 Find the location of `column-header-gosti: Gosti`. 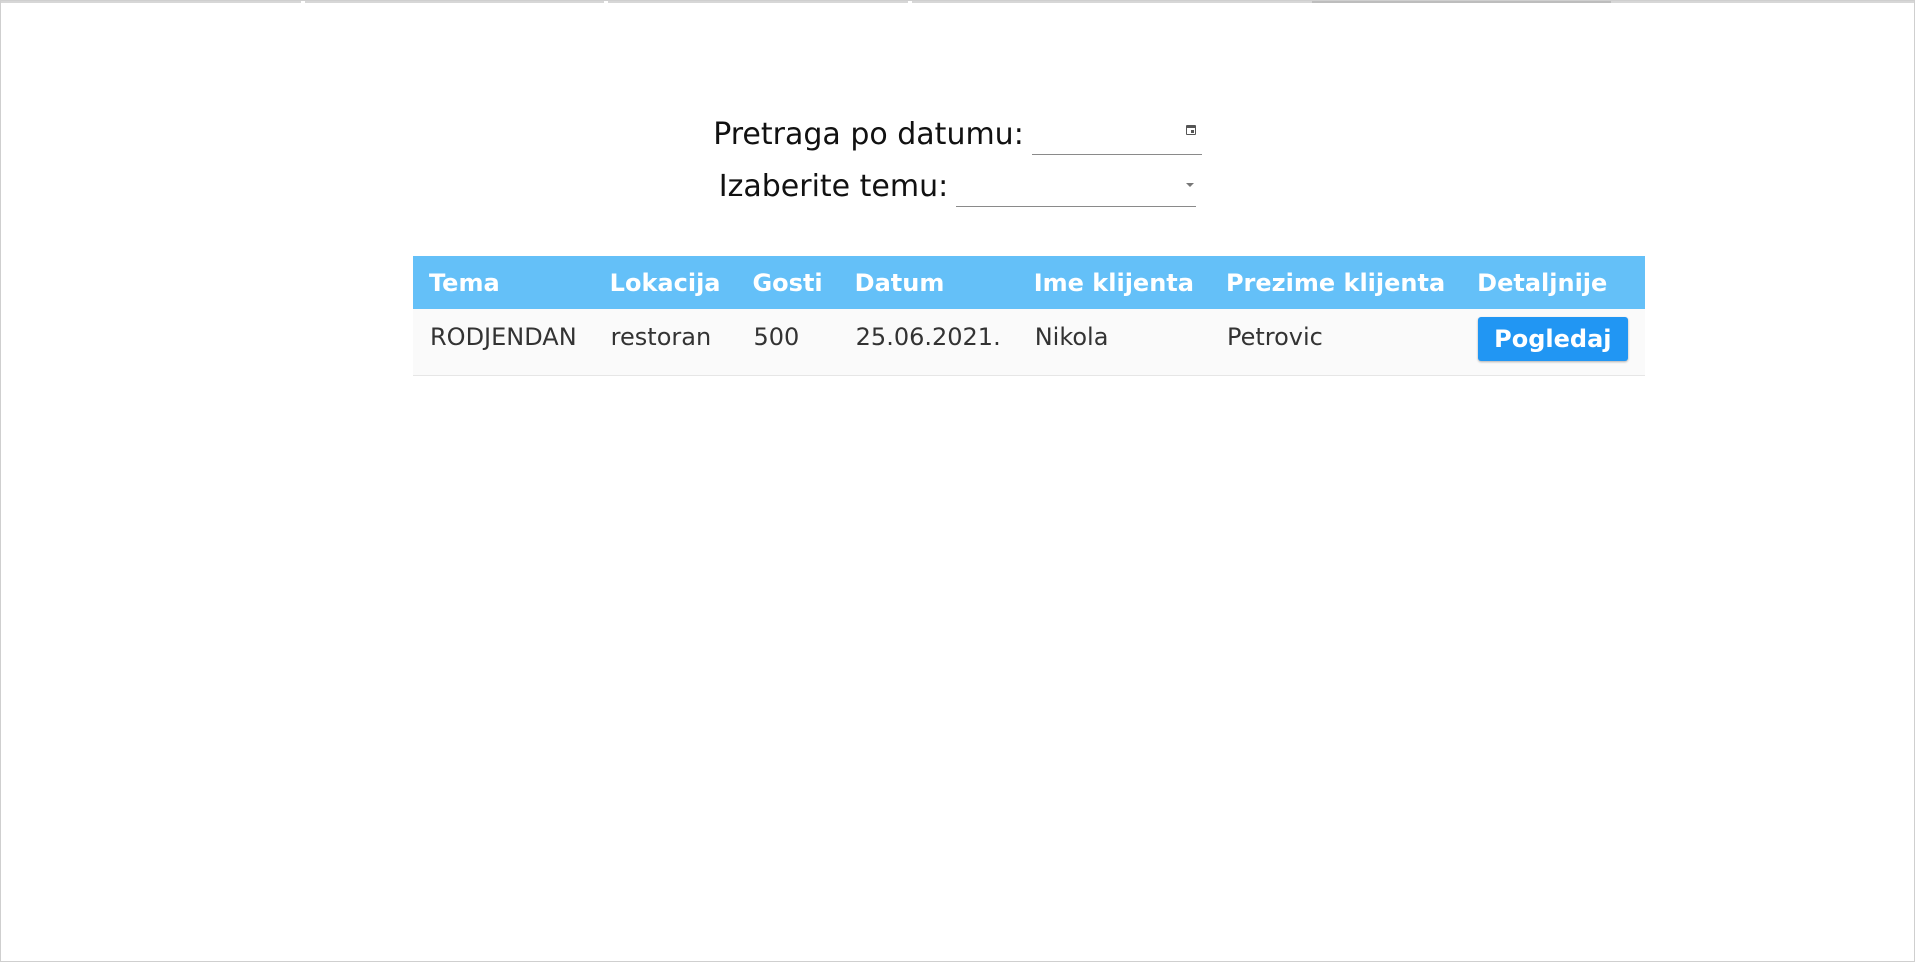

column-header-gosti: Gosti is located at coordinates (787, 282).